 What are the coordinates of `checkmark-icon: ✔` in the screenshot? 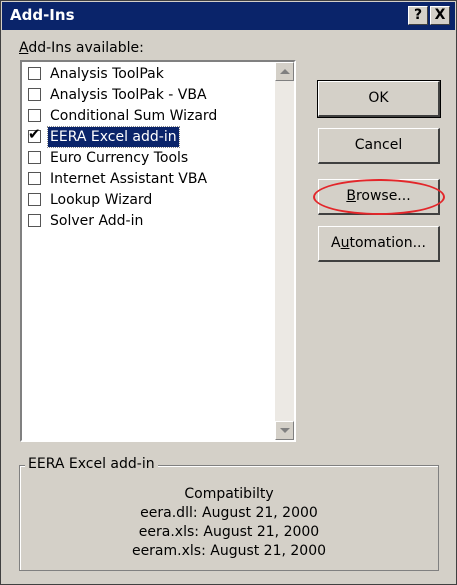 It's located at (34, 134).